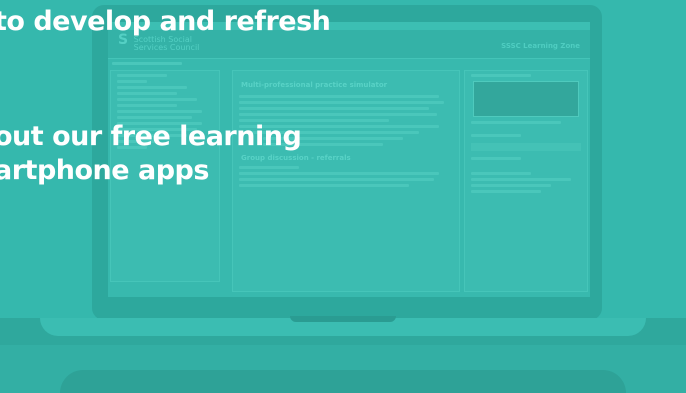  Describe the element at coordinates (151, 136) in the screenshot. I see `hero-line-2: out our free learning` at that location.